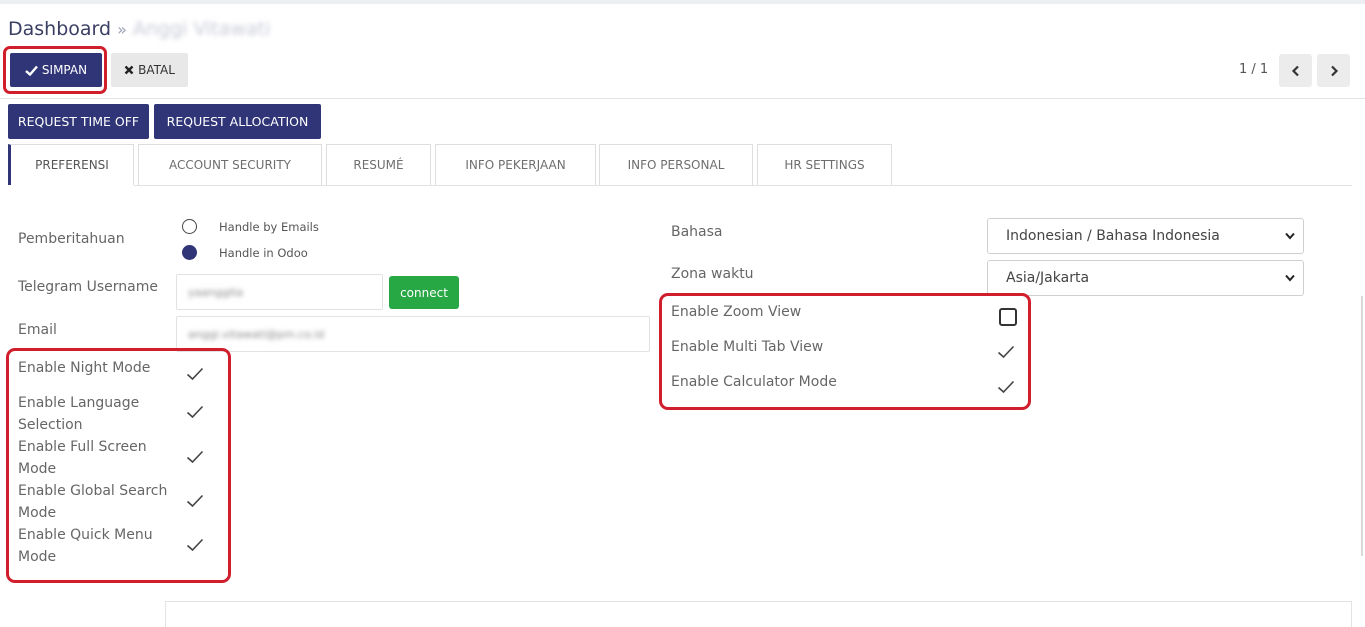  I want to click on telegram-username-label: Telegram Username, so click(88, 287).